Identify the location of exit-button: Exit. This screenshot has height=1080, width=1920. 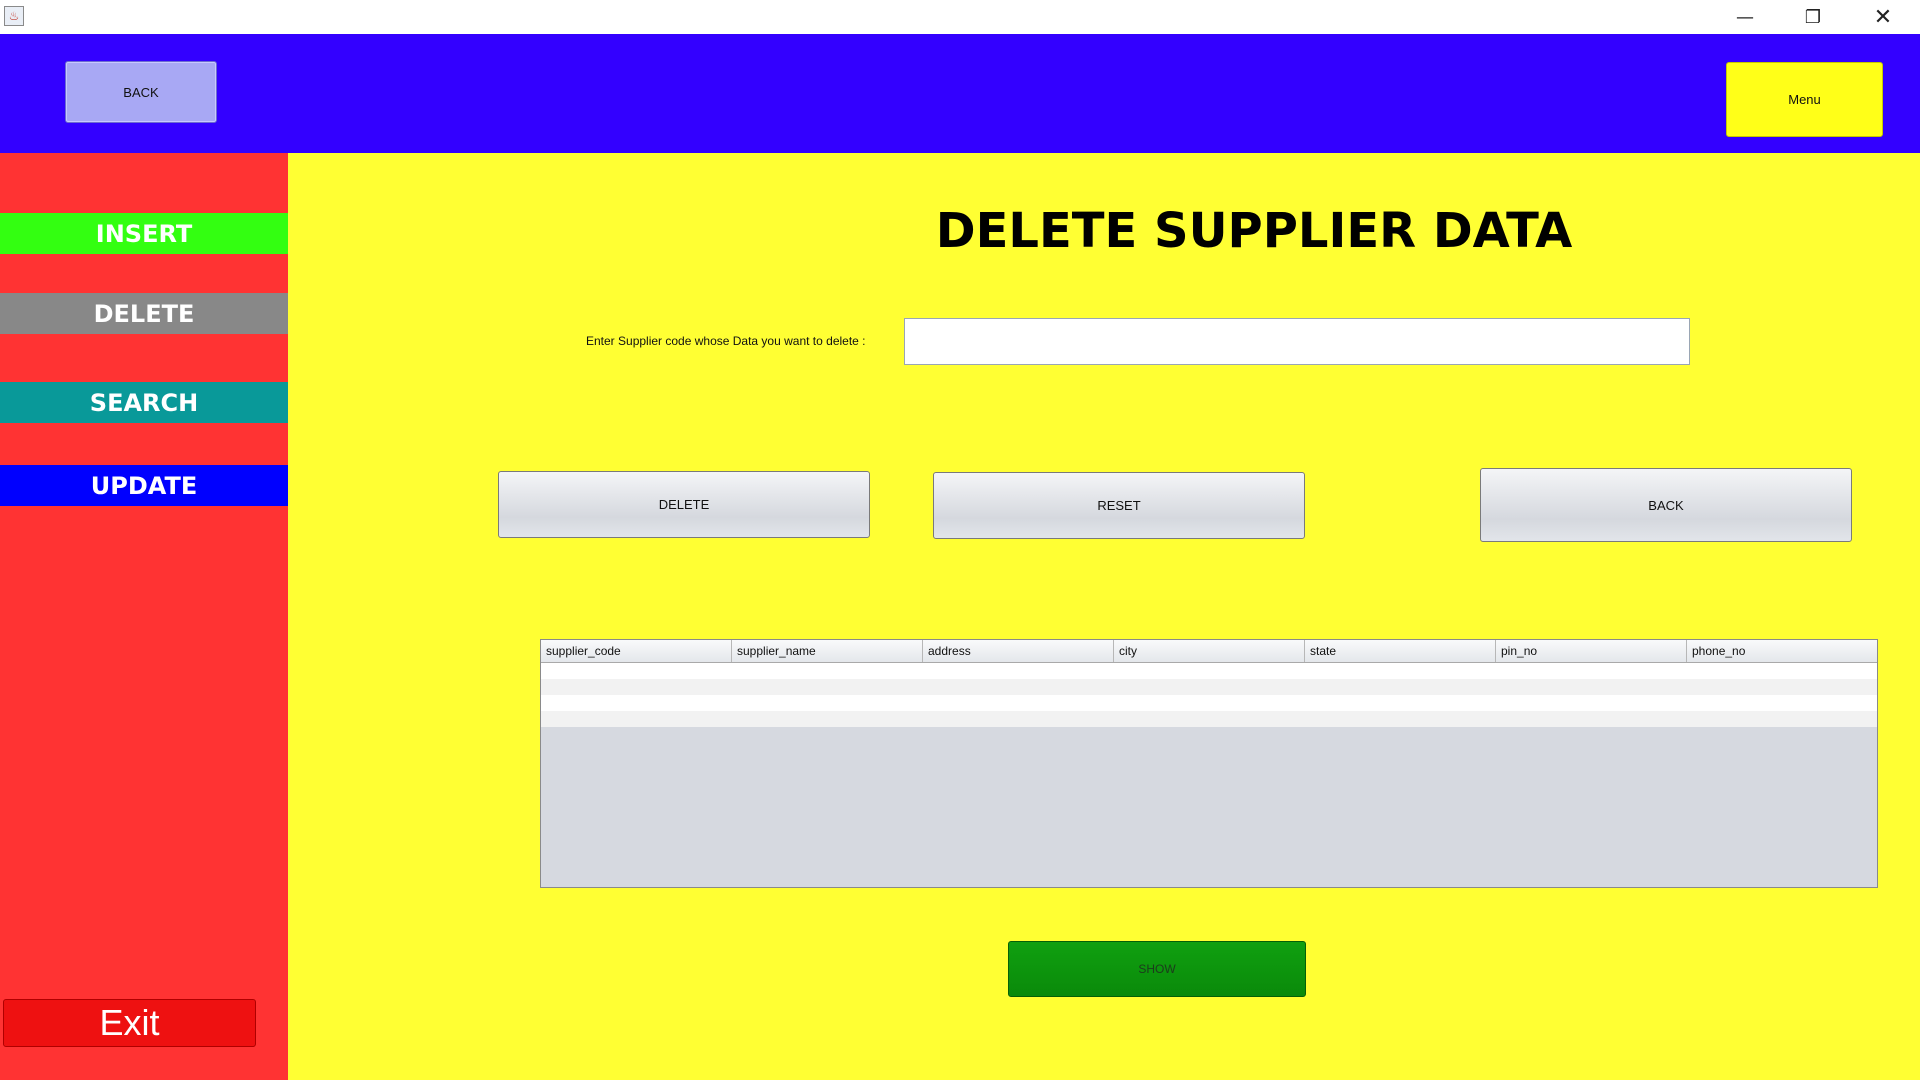
(129, 1023).